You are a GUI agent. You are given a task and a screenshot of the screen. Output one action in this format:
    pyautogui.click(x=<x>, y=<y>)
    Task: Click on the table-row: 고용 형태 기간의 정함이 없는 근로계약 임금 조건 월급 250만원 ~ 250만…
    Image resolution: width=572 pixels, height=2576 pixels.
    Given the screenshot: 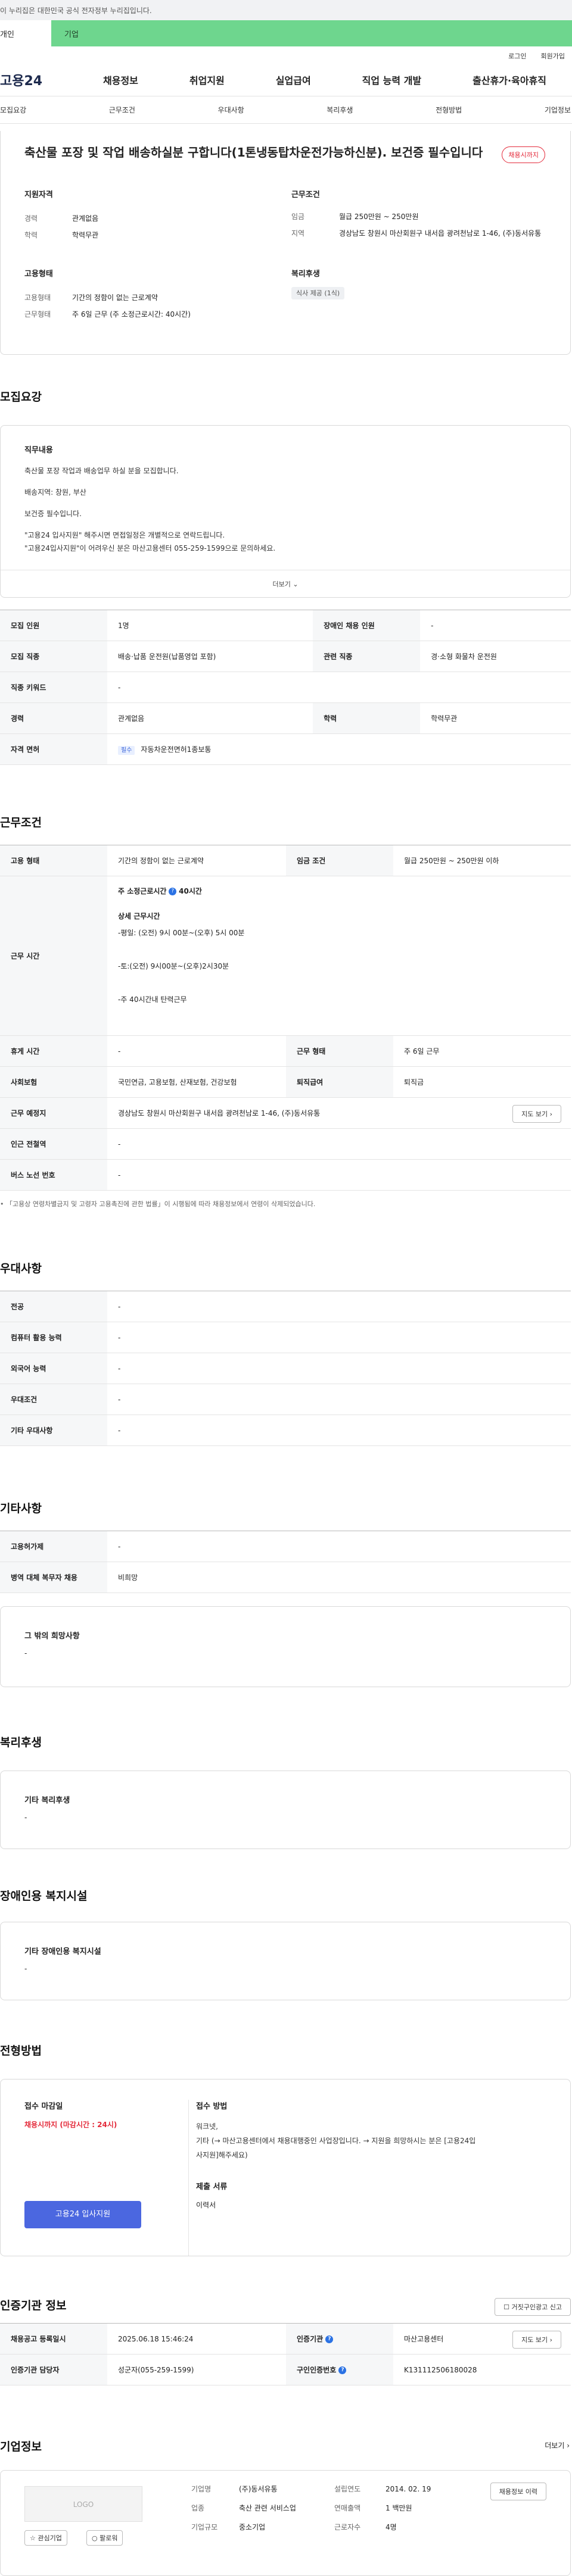 What is the action you would take?
    pyautogui.click(x=285, y=860)
    